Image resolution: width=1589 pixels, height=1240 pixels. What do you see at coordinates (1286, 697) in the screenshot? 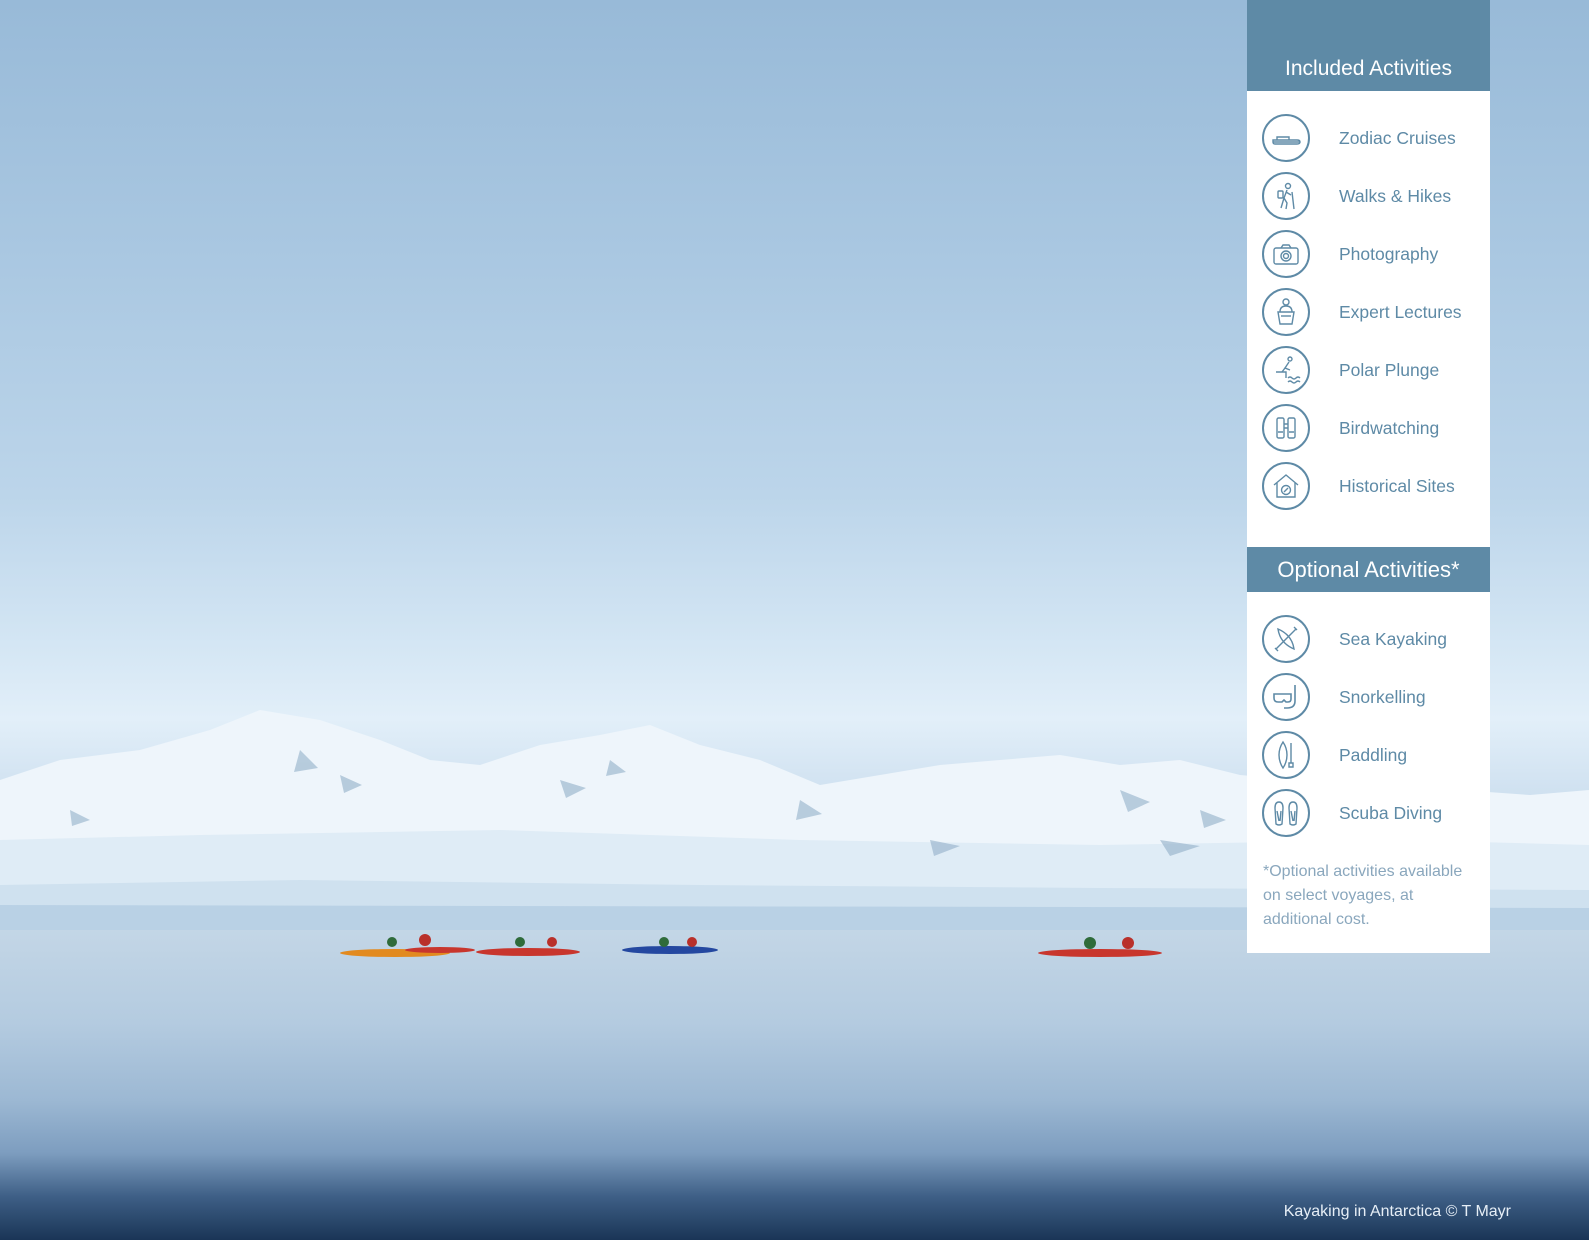
I see `snorkel-mask-icon` at bounding box center [1286, 697].